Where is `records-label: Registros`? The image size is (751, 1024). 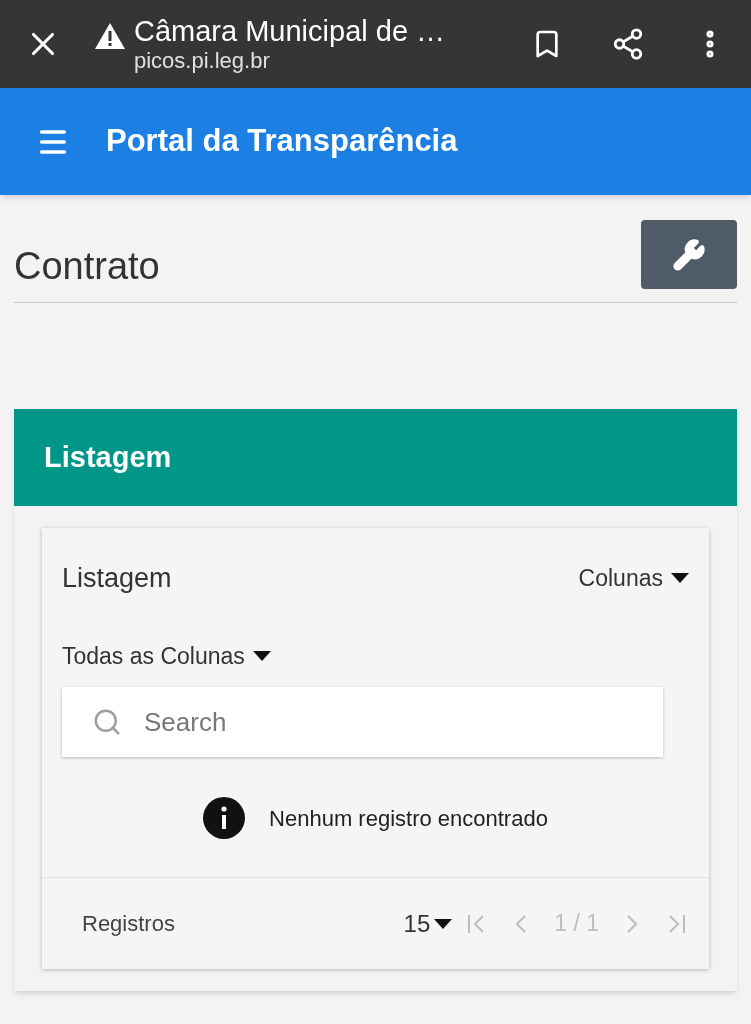
records-label: Registros is located at coordinates (128, 924).